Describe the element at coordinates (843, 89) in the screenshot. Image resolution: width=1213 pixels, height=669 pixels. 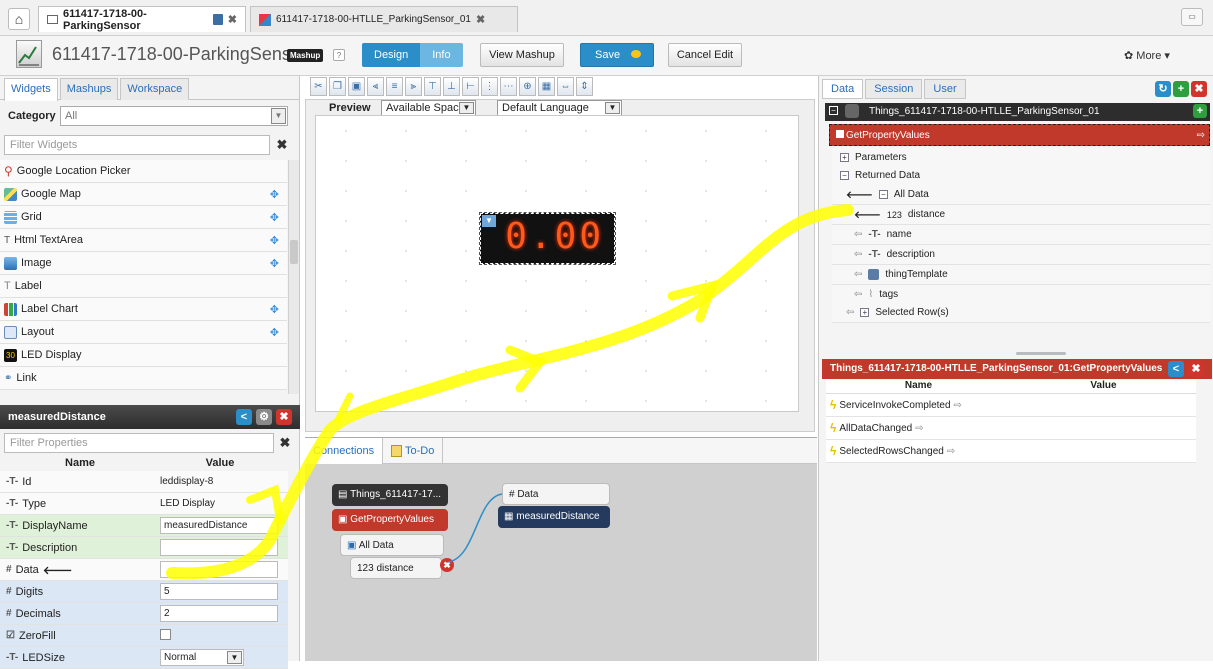
I see `tab-data: Data` at that location.